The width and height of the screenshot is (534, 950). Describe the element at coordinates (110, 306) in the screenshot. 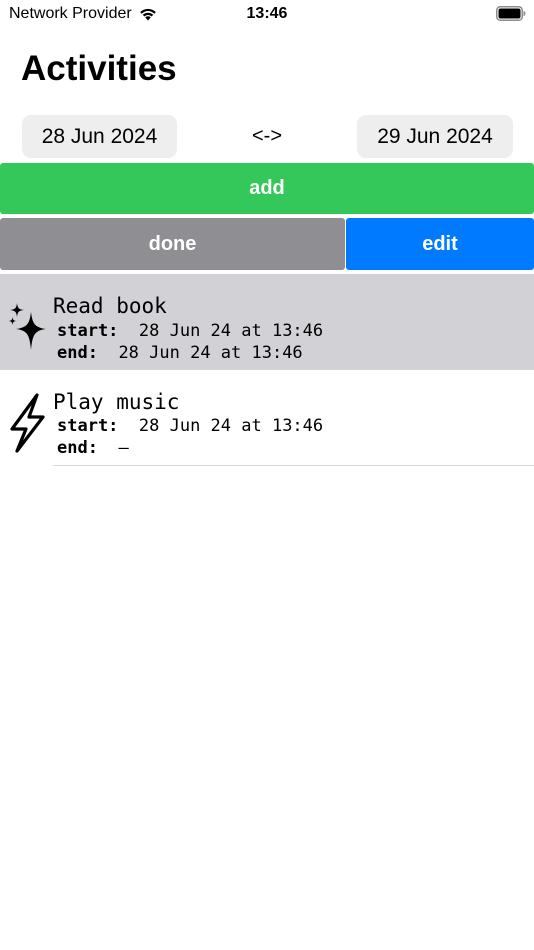

I see `activity-title: Read book` at that location.